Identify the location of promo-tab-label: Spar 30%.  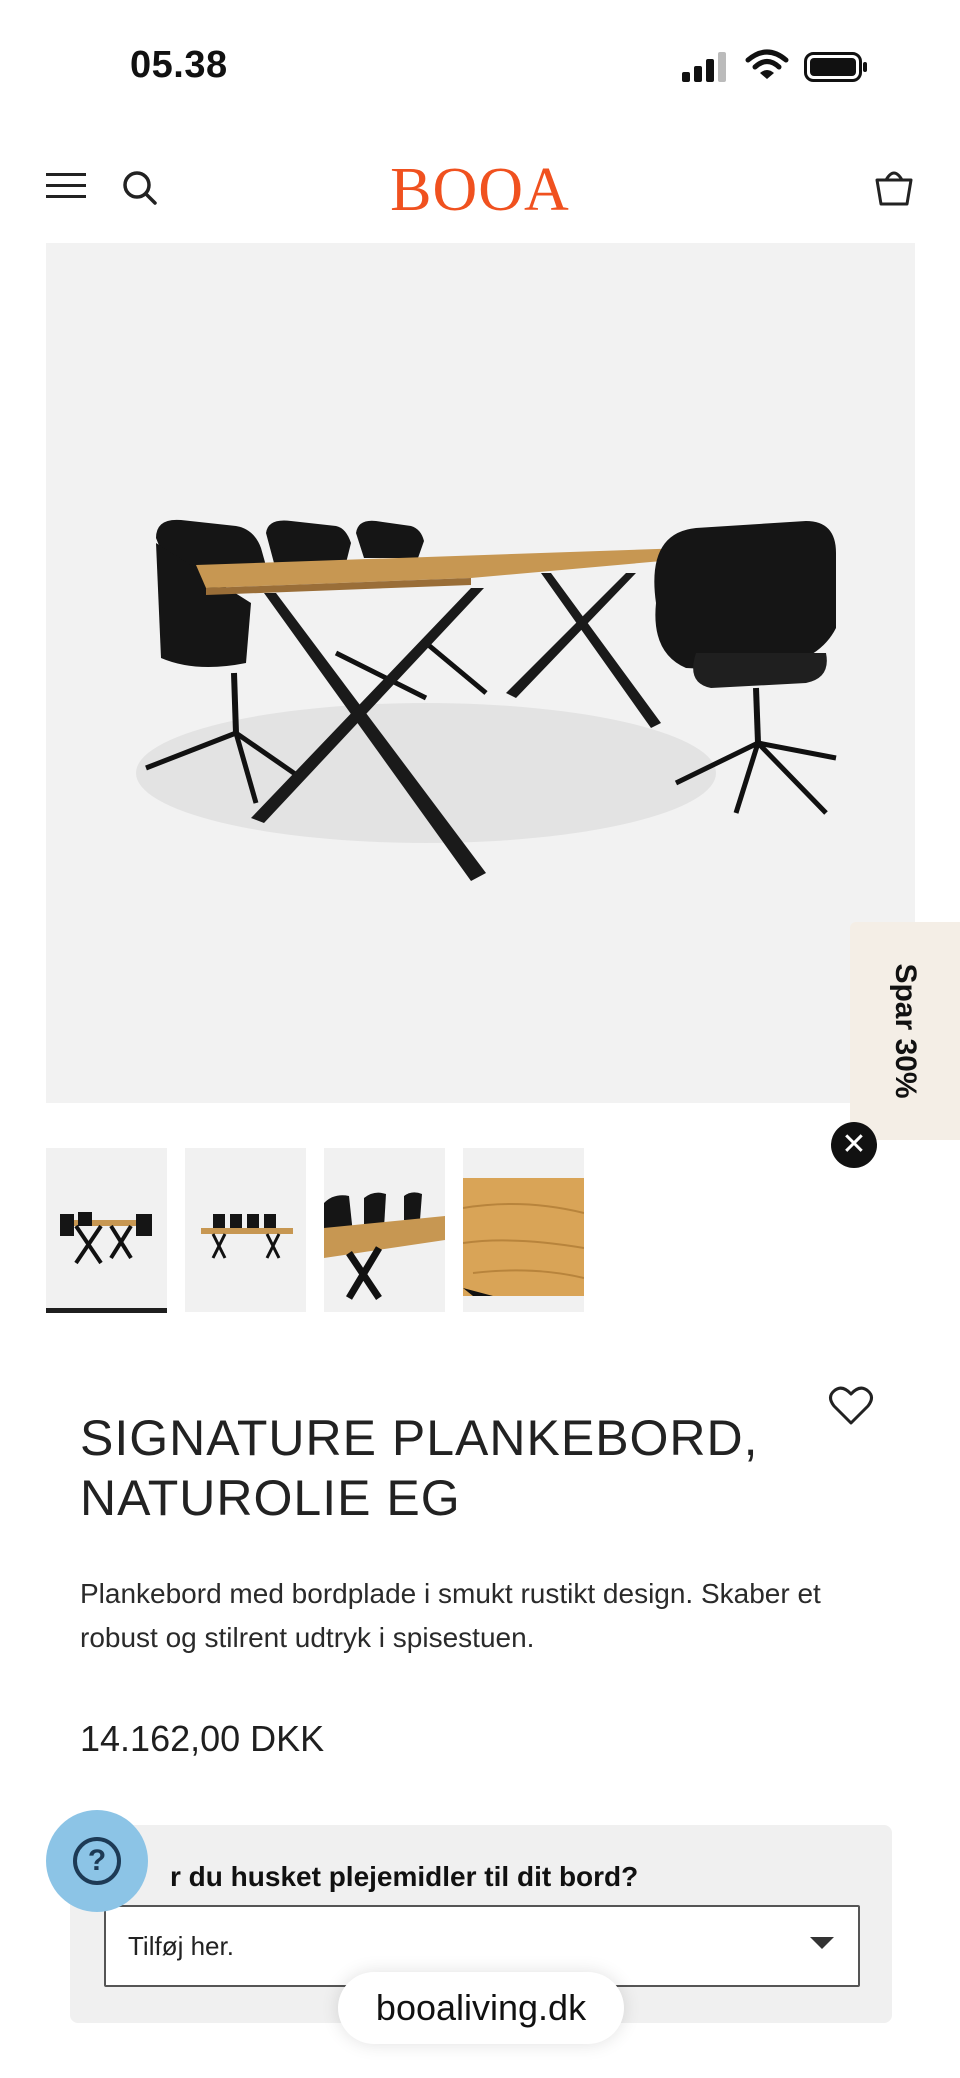
(905, 1031).